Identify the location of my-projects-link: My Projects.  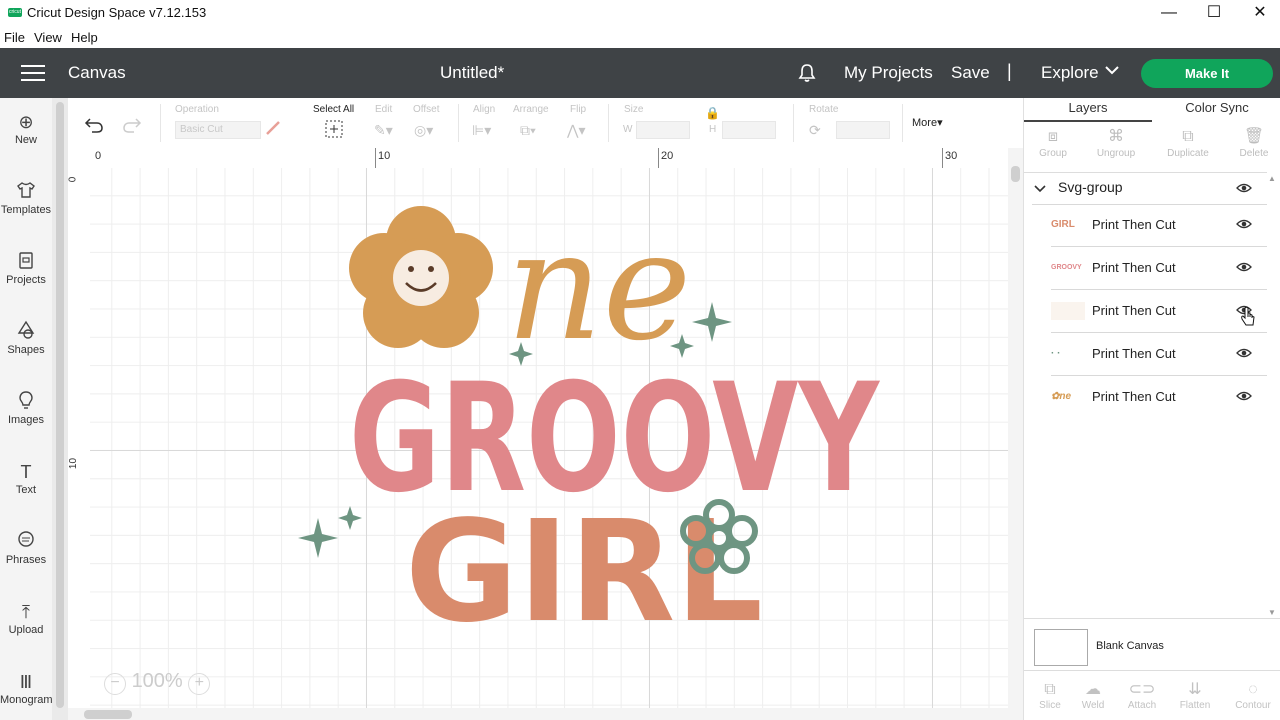
(888, 73).